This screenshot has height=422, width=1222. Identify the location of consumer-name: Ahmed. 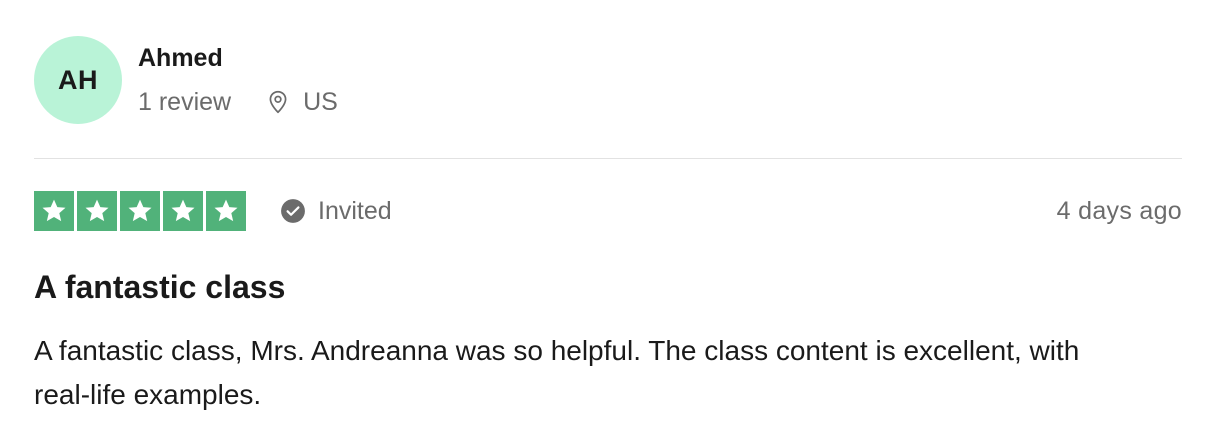
(238, 58).